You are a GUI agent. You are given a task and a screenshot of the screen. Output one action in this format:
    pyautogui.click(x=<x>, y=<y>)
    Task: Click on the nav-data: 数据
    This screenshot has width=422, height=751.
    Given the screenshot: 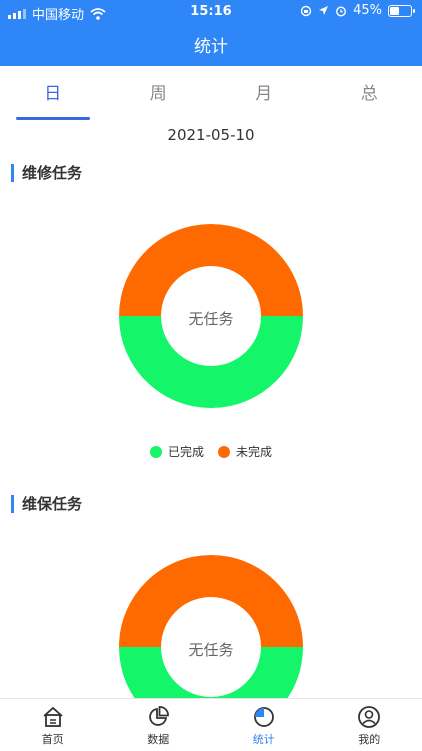 What is the action you would take?
    pyautogui.click(x=159, y=725)
    